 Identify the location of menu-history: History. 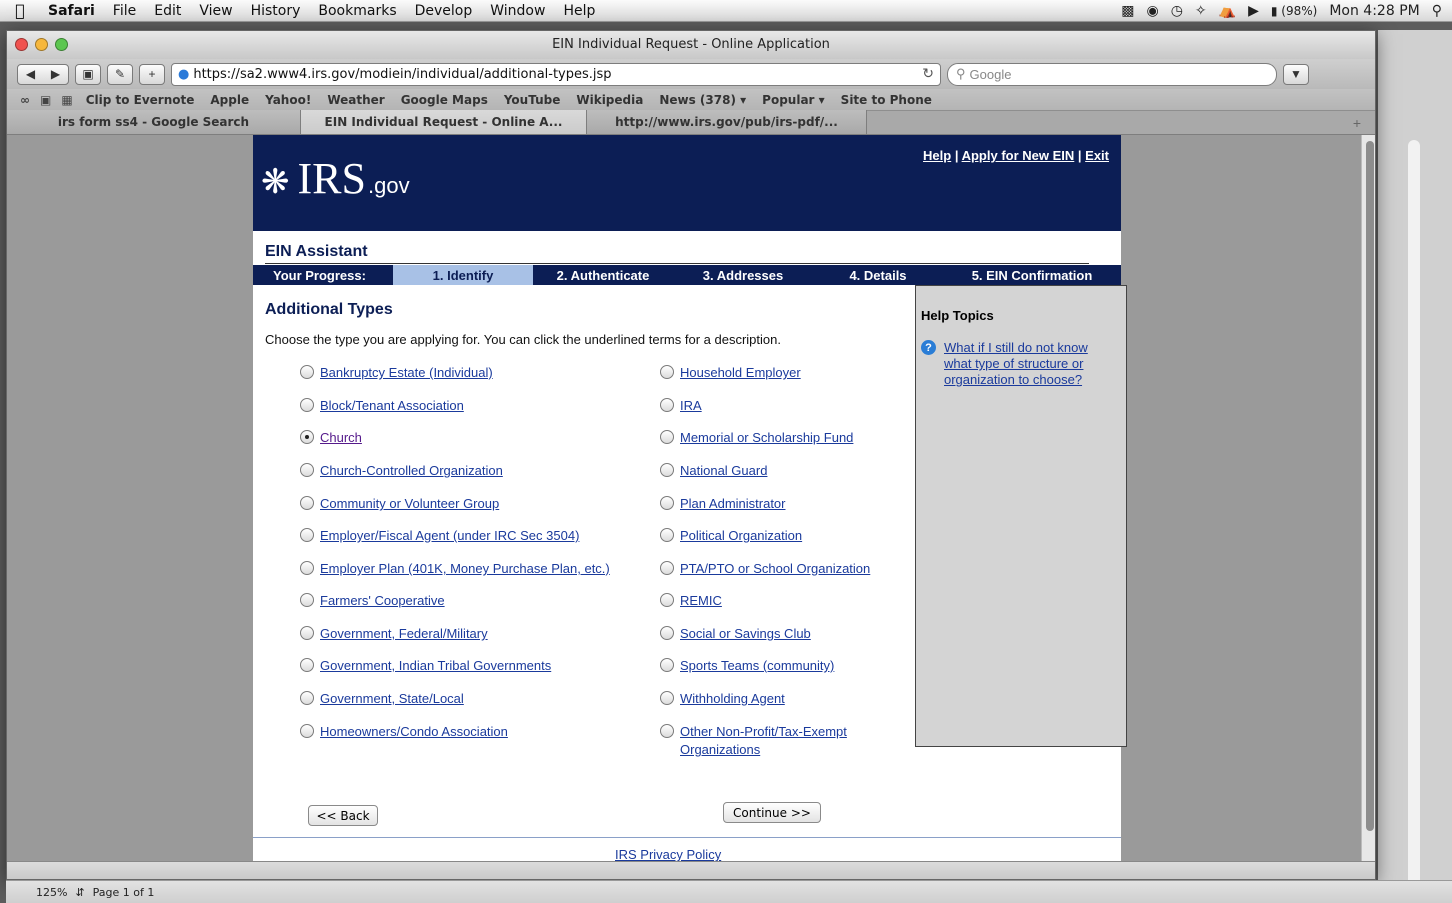
(276, 11).